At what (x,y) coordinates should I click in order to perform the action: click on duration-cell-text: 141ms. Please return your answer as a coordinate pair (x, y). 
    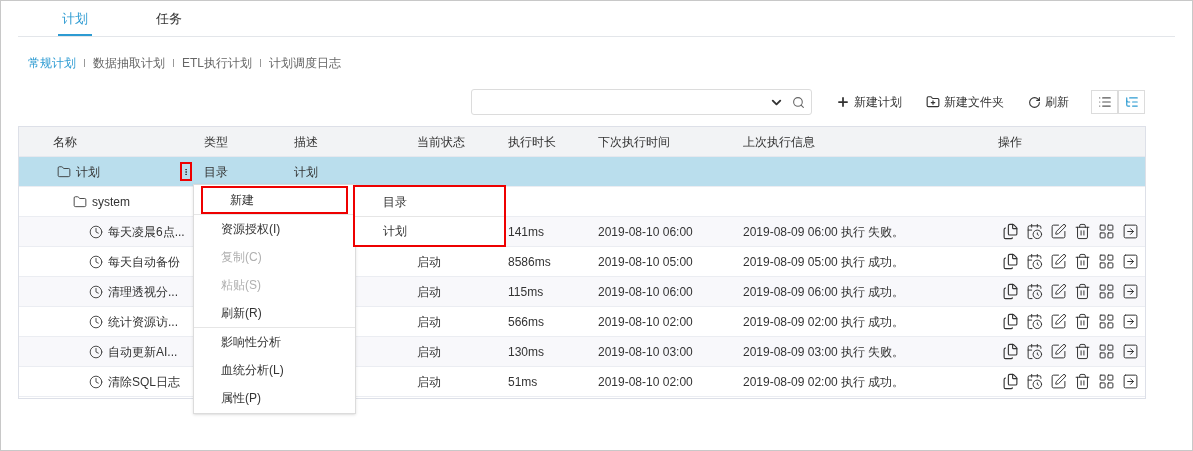
    Looking at the image, I should click on (526, 232).